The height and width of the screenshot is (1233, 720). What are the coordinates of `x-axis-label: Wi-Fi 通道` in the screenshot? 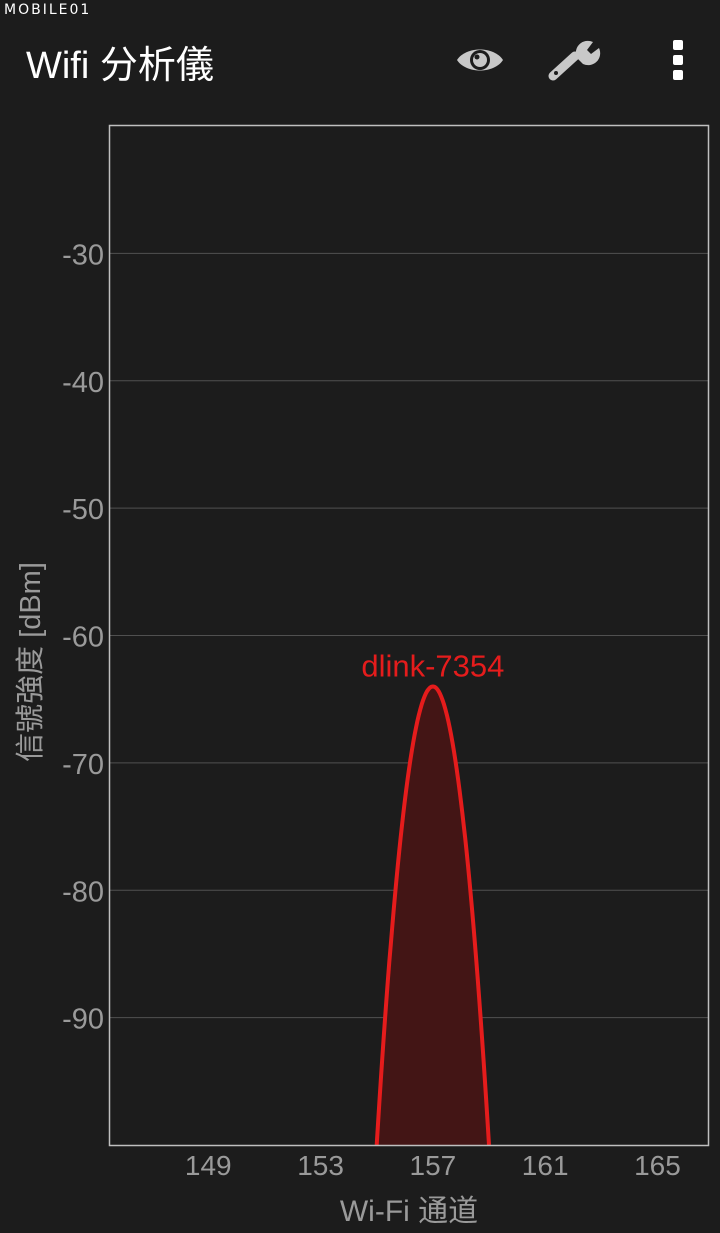 It's located at (409, 1211).